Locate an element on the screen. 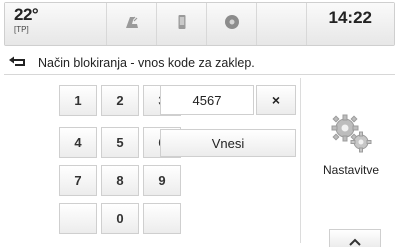 Image resolution: width=400 pixels, height=251 pixels. settings-button: Nastavitve is located at coordinates (351, 144).